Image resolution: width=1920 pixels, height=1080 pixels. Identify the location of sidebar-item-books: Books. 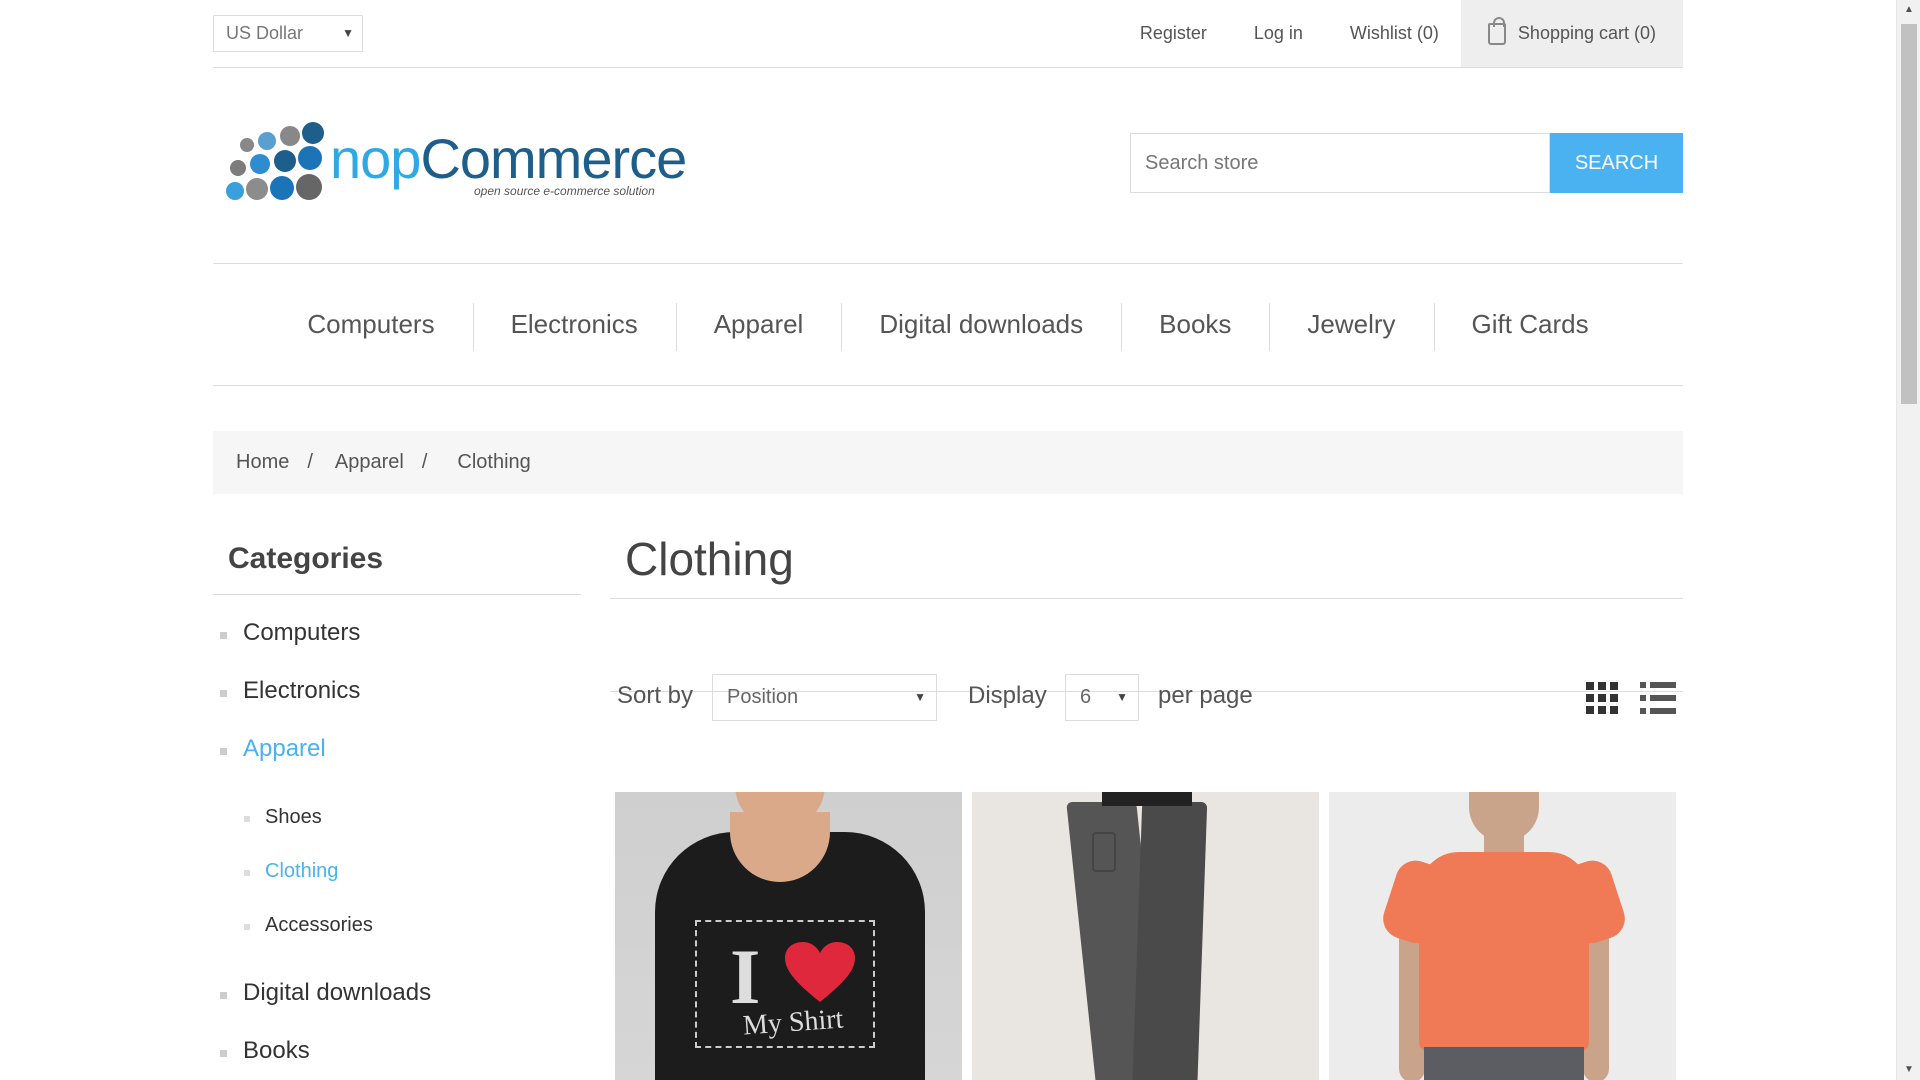
(397, 1051).